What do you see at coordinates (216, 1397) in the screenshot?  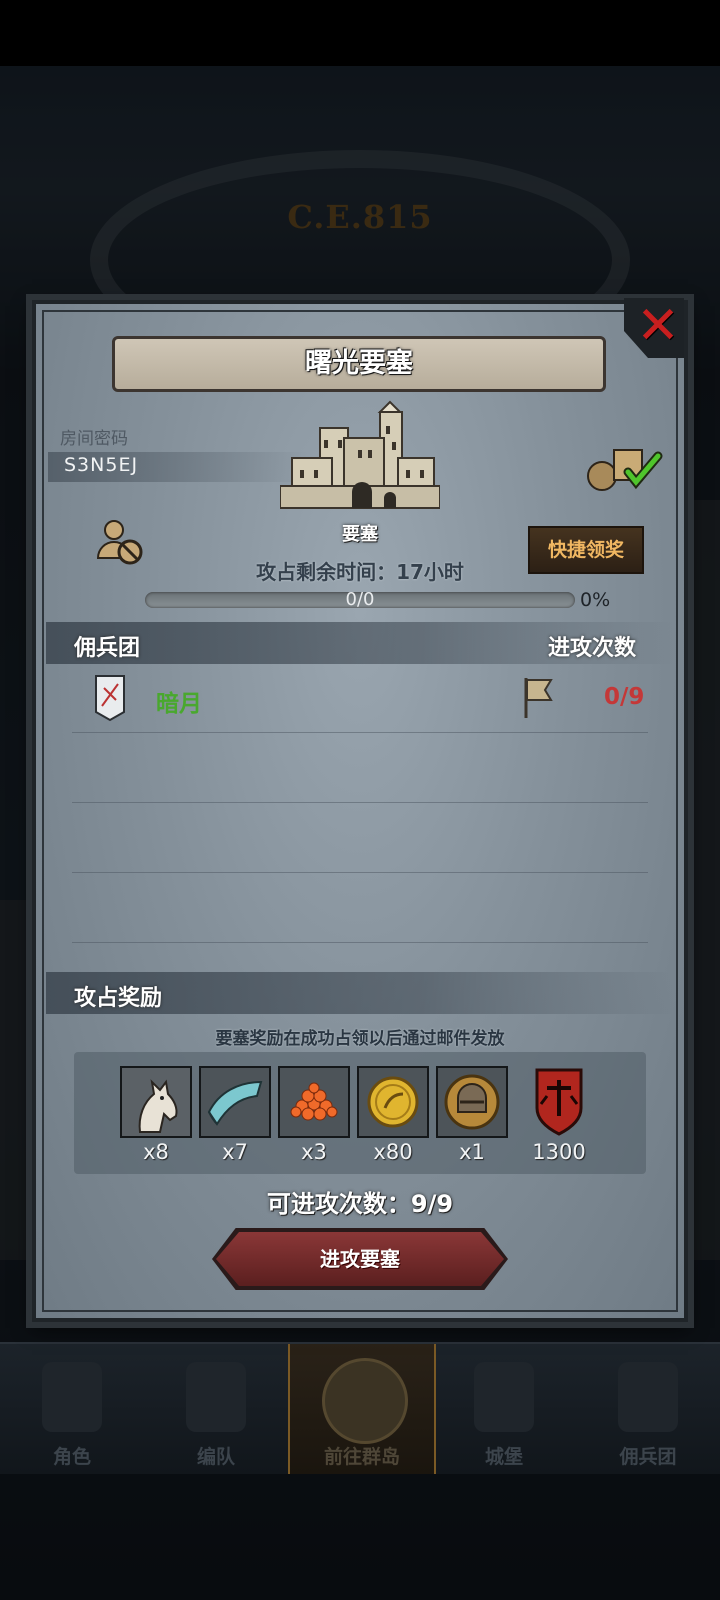 I see `armor-icon` at bounding box center [216, 1397].